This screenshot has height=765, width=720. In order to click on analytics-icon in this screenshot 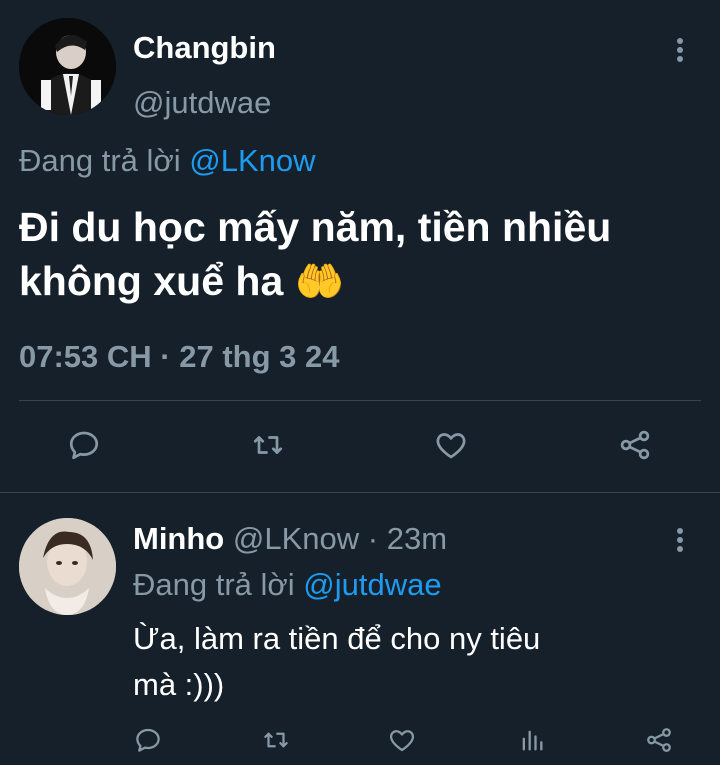, I will do `click(532, 740)`.